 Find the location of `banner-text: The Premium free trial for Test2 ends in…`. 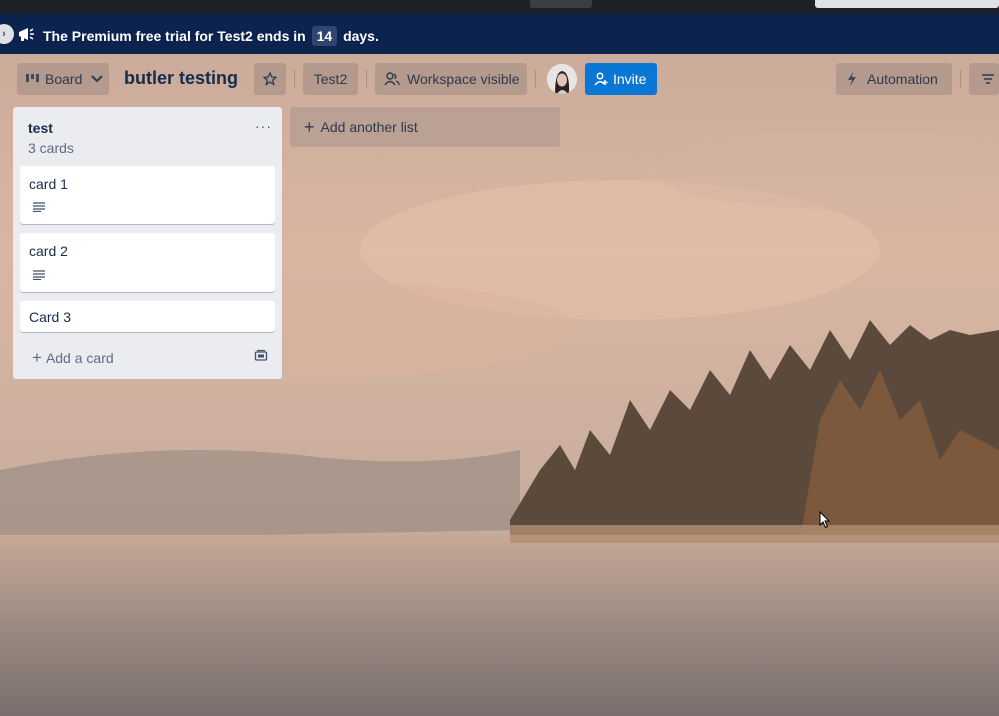

banner-text: The Premium free trial for Test2 ends in… is located at coordinates (211, 36).